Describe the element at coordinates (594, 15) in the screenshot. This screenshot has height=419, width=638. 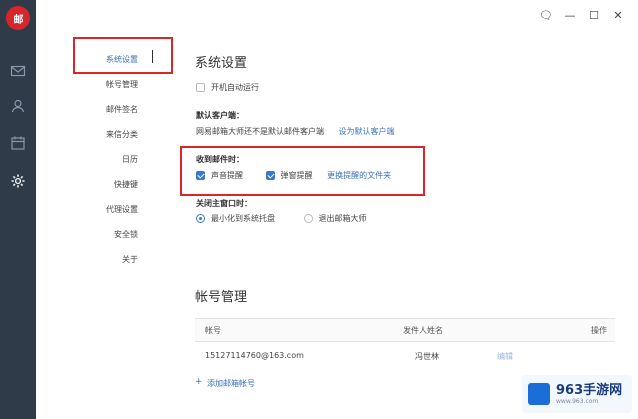
I see `maximize-button: ☐` at that location.